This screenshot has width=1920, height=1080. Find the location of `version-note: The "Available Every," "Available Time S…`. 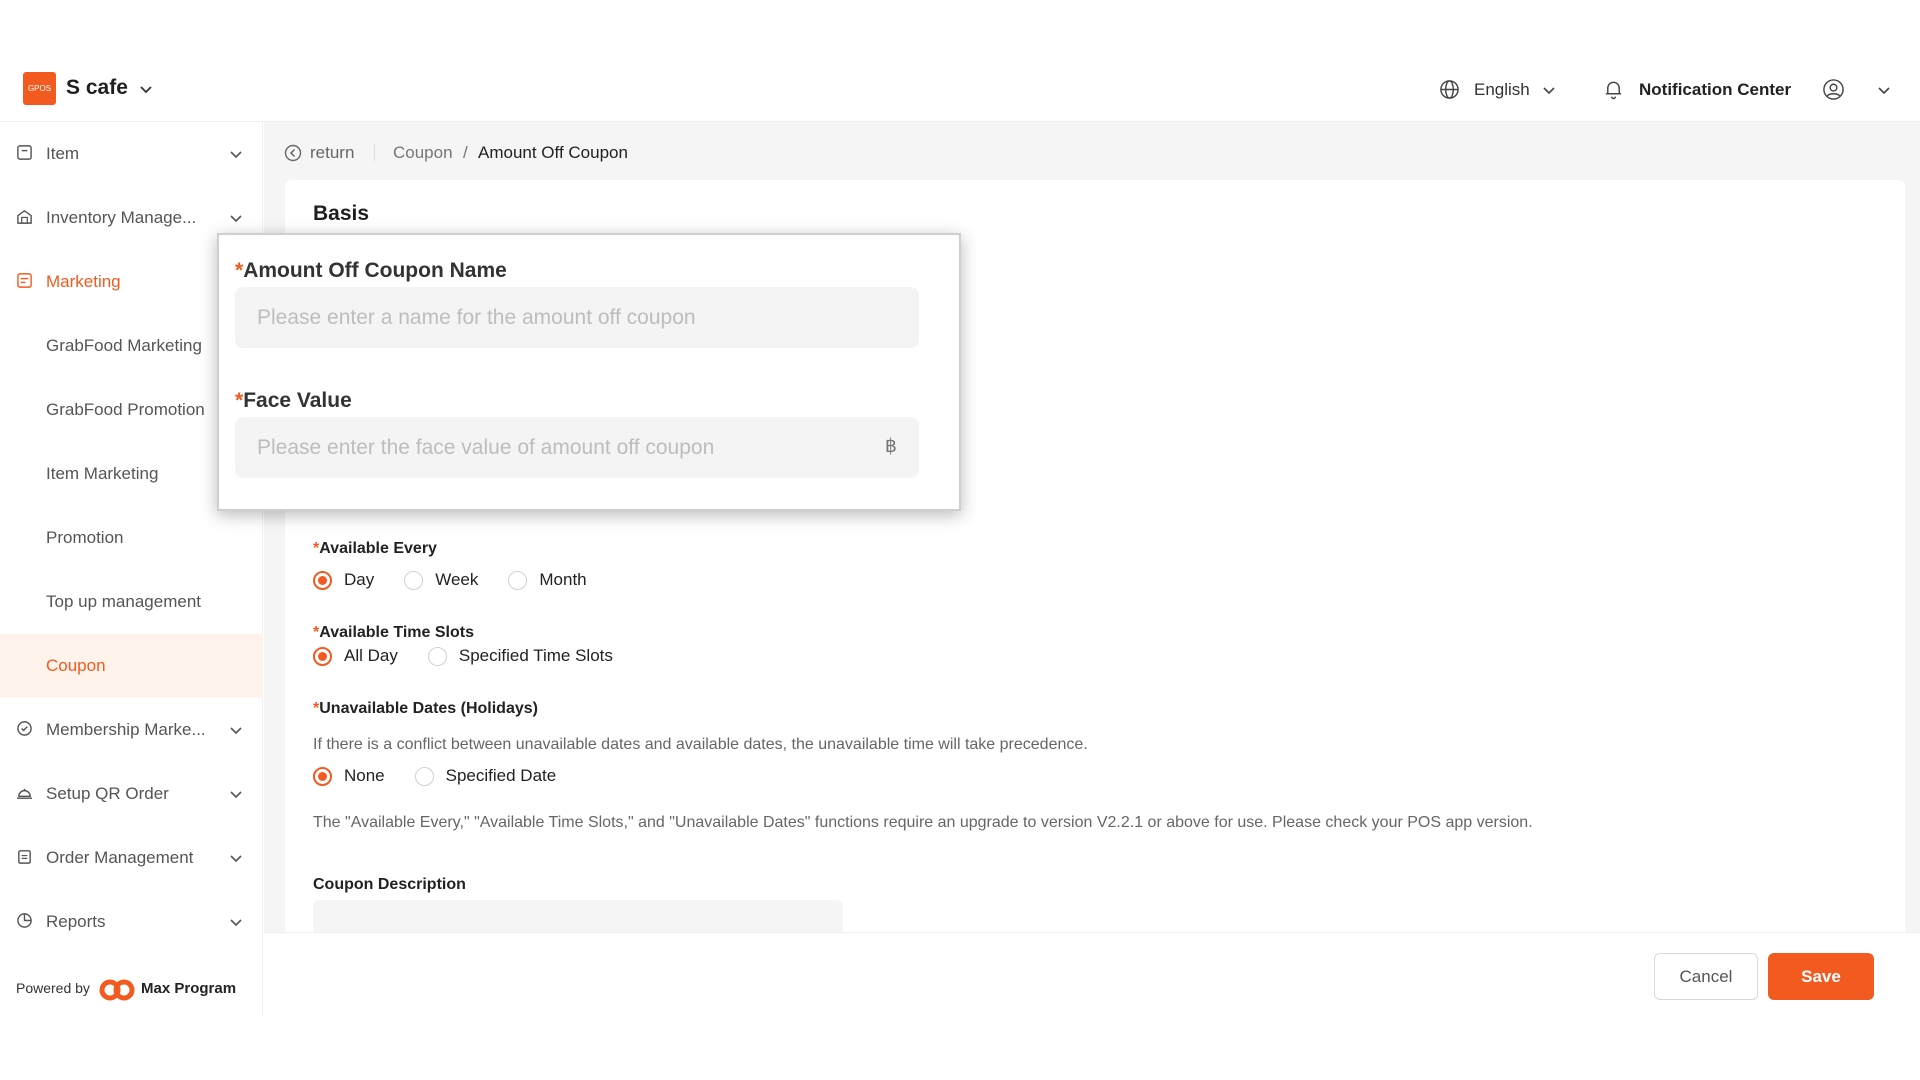

version-note: The "Available Every," "Available Time S… is located at coordinates (923, 822).